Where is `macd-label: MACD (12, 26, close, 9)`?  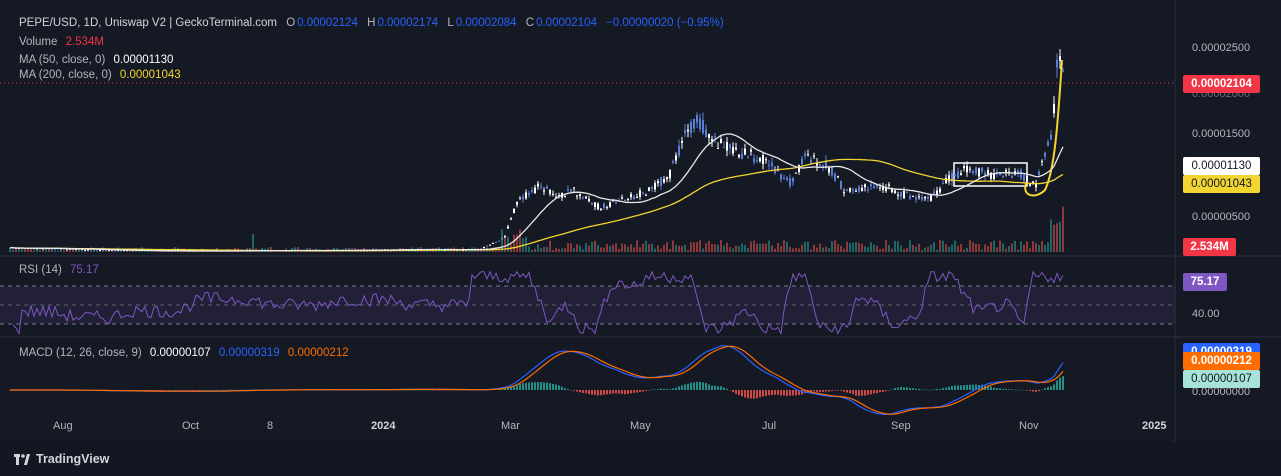
macd-label: MACD (12, 26, close, 9) is located at coordinates (80, 353).